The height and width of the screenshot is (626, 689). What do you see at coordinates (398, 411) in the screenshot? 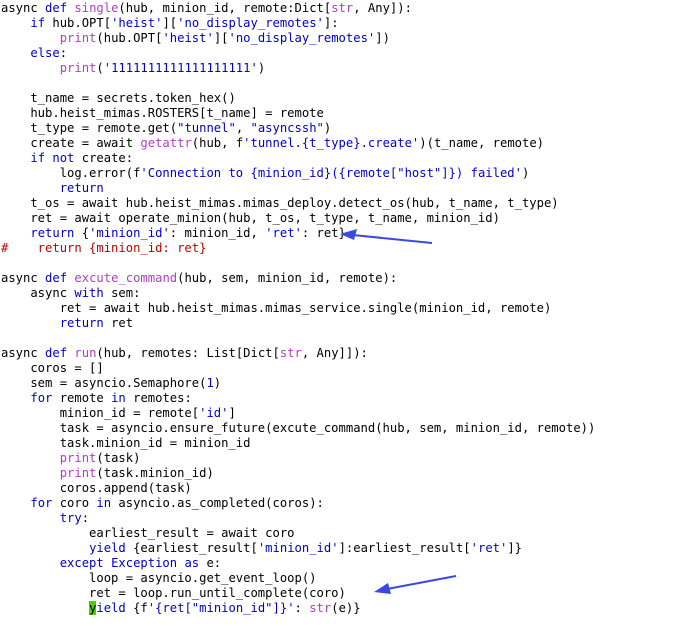
I see `annotation-arrows` at bounding box center [398, 411].